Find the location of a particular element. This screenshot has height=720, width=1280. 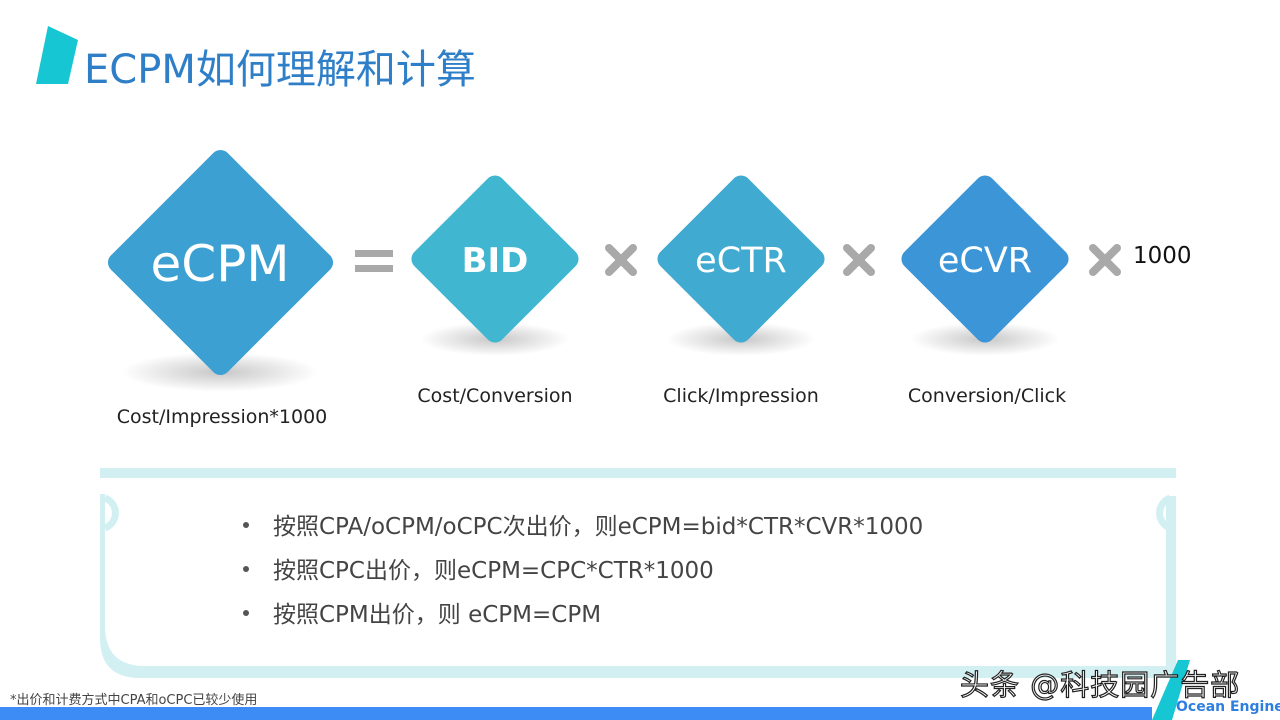

equals-icon is located at coordinates (374, 261).